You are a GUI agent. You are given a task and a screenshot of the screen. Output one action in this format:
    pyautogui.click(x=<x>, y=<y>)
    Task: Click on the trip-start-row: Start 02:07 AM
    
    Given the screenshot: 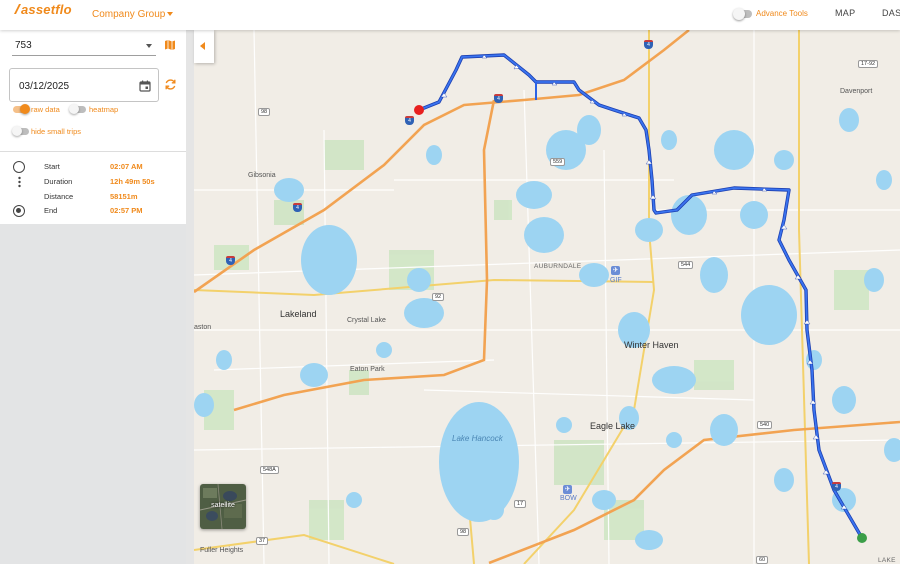 What is the action you would take?
    pyautogui.click(x=93, y=167)
    